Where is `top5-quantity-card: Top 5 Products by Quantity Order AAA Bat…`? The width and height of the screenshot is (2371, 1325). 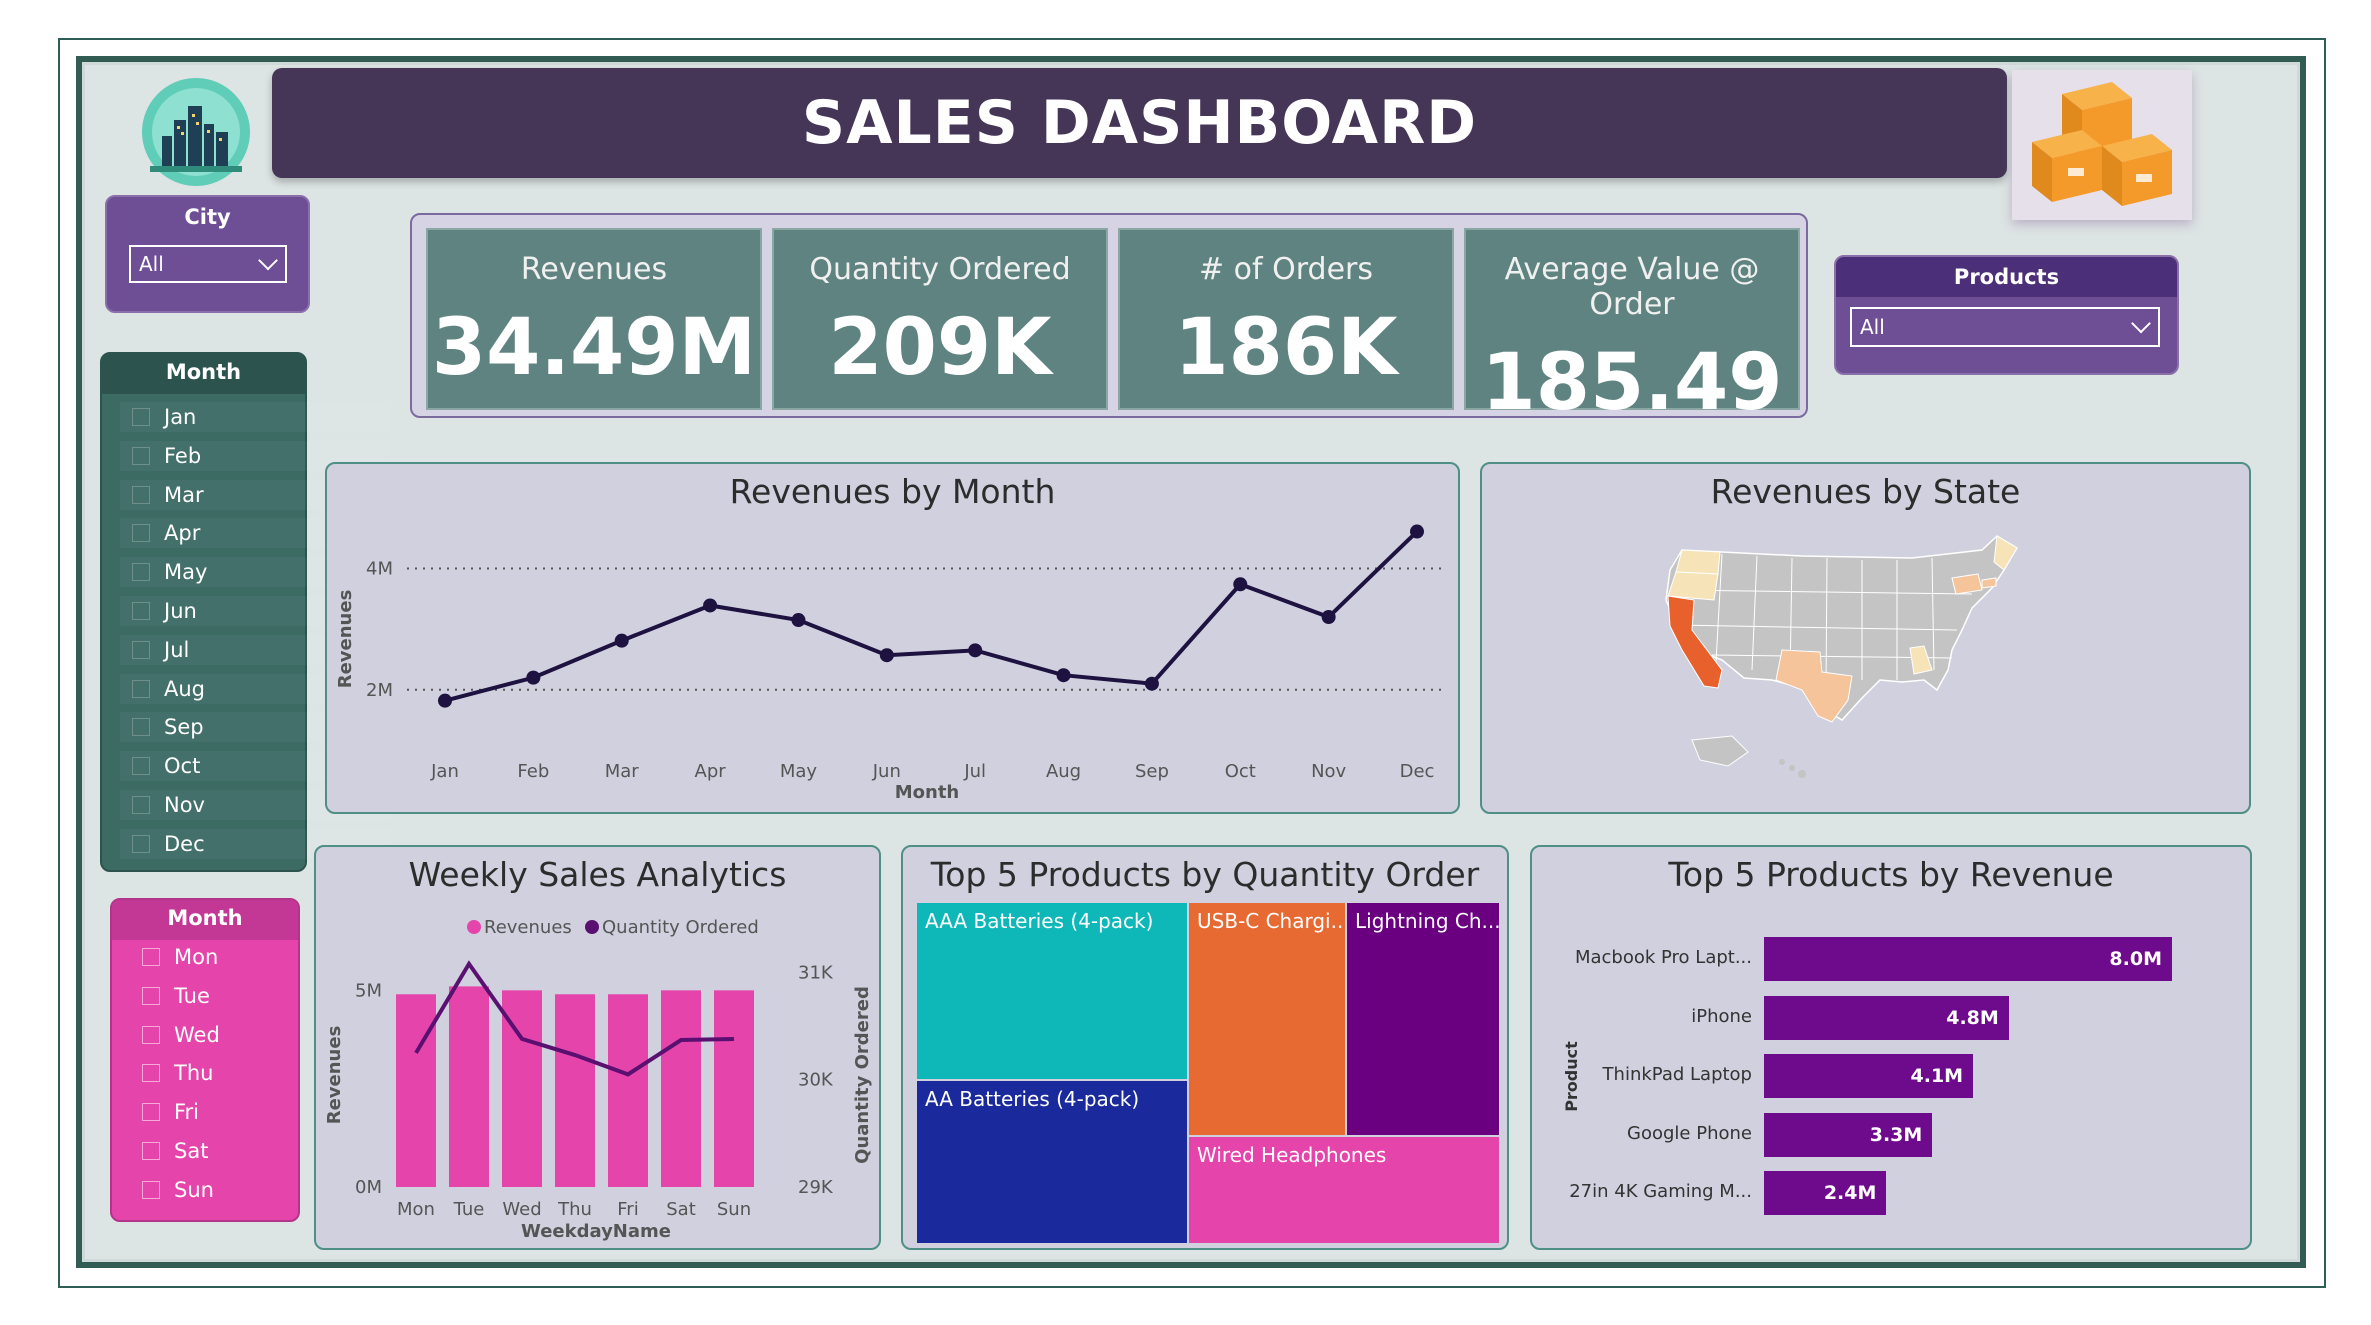 top5-quantity-card: Top 5 Products by Quantity Order AAA Bat… is located at coordinates (1205, 1047).